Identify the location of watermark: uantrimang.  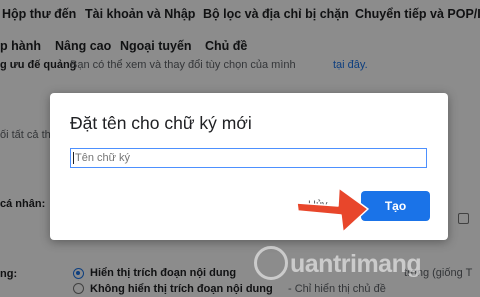
(356, 265).